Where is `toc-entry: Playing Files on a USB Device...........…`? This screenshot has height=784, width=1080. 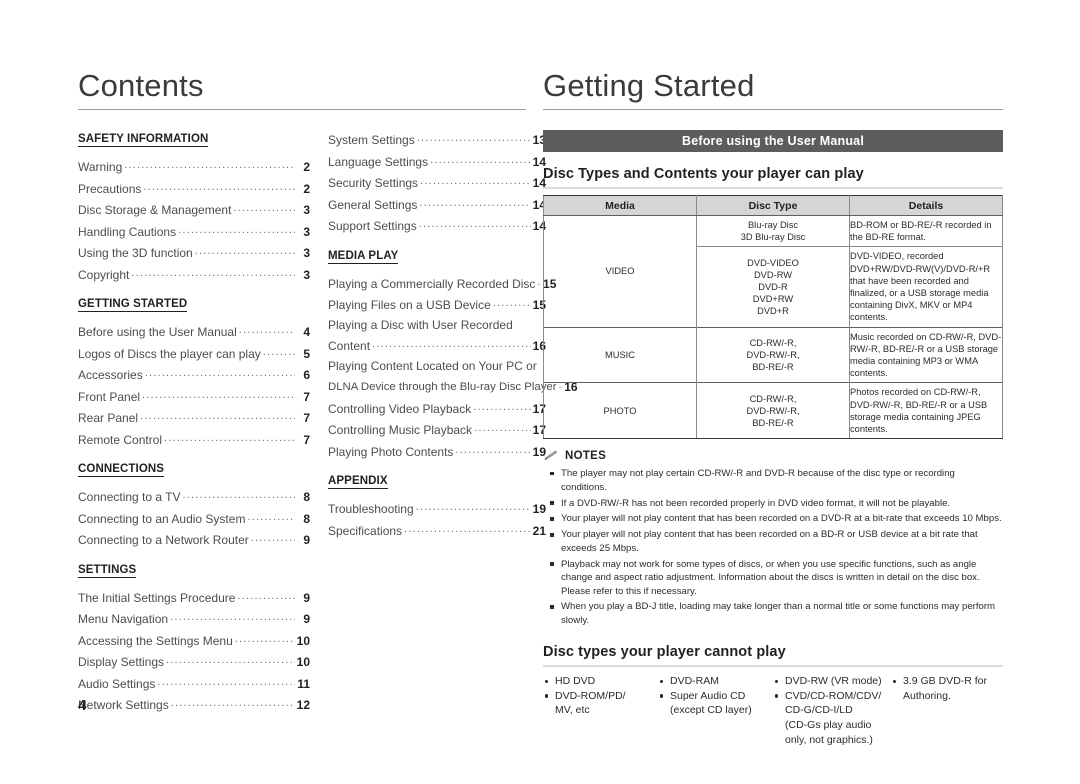 toc-entry: Playing Files on a USB Device...........… is located at coordinates (437, 305).